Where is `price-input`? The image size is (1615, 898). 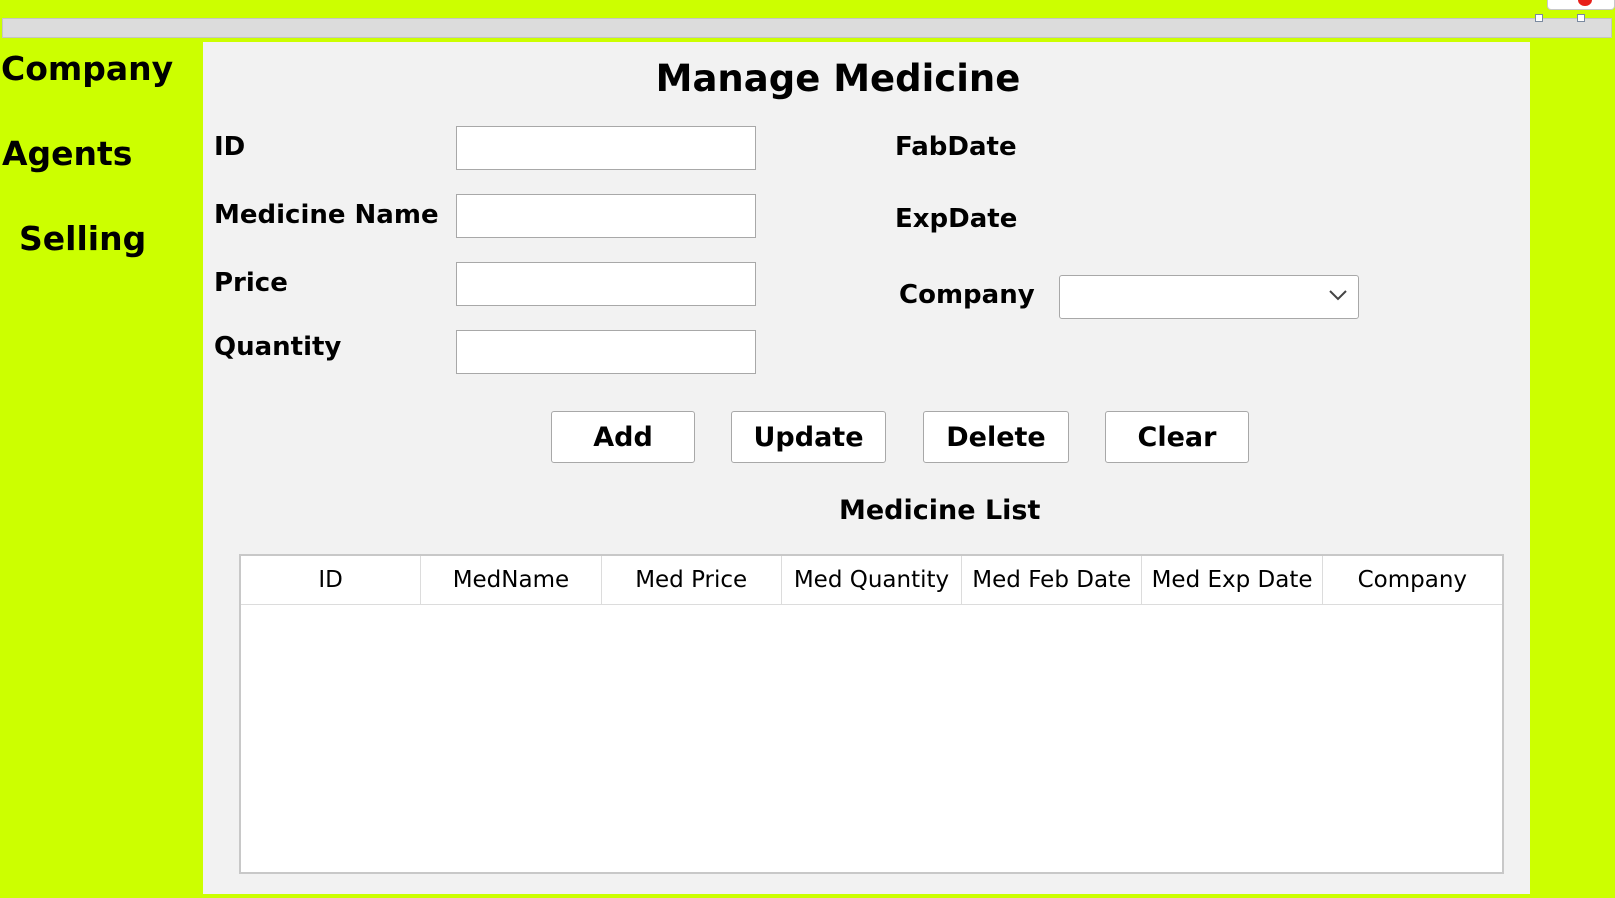 price-input is located at coordinates (606, 284).